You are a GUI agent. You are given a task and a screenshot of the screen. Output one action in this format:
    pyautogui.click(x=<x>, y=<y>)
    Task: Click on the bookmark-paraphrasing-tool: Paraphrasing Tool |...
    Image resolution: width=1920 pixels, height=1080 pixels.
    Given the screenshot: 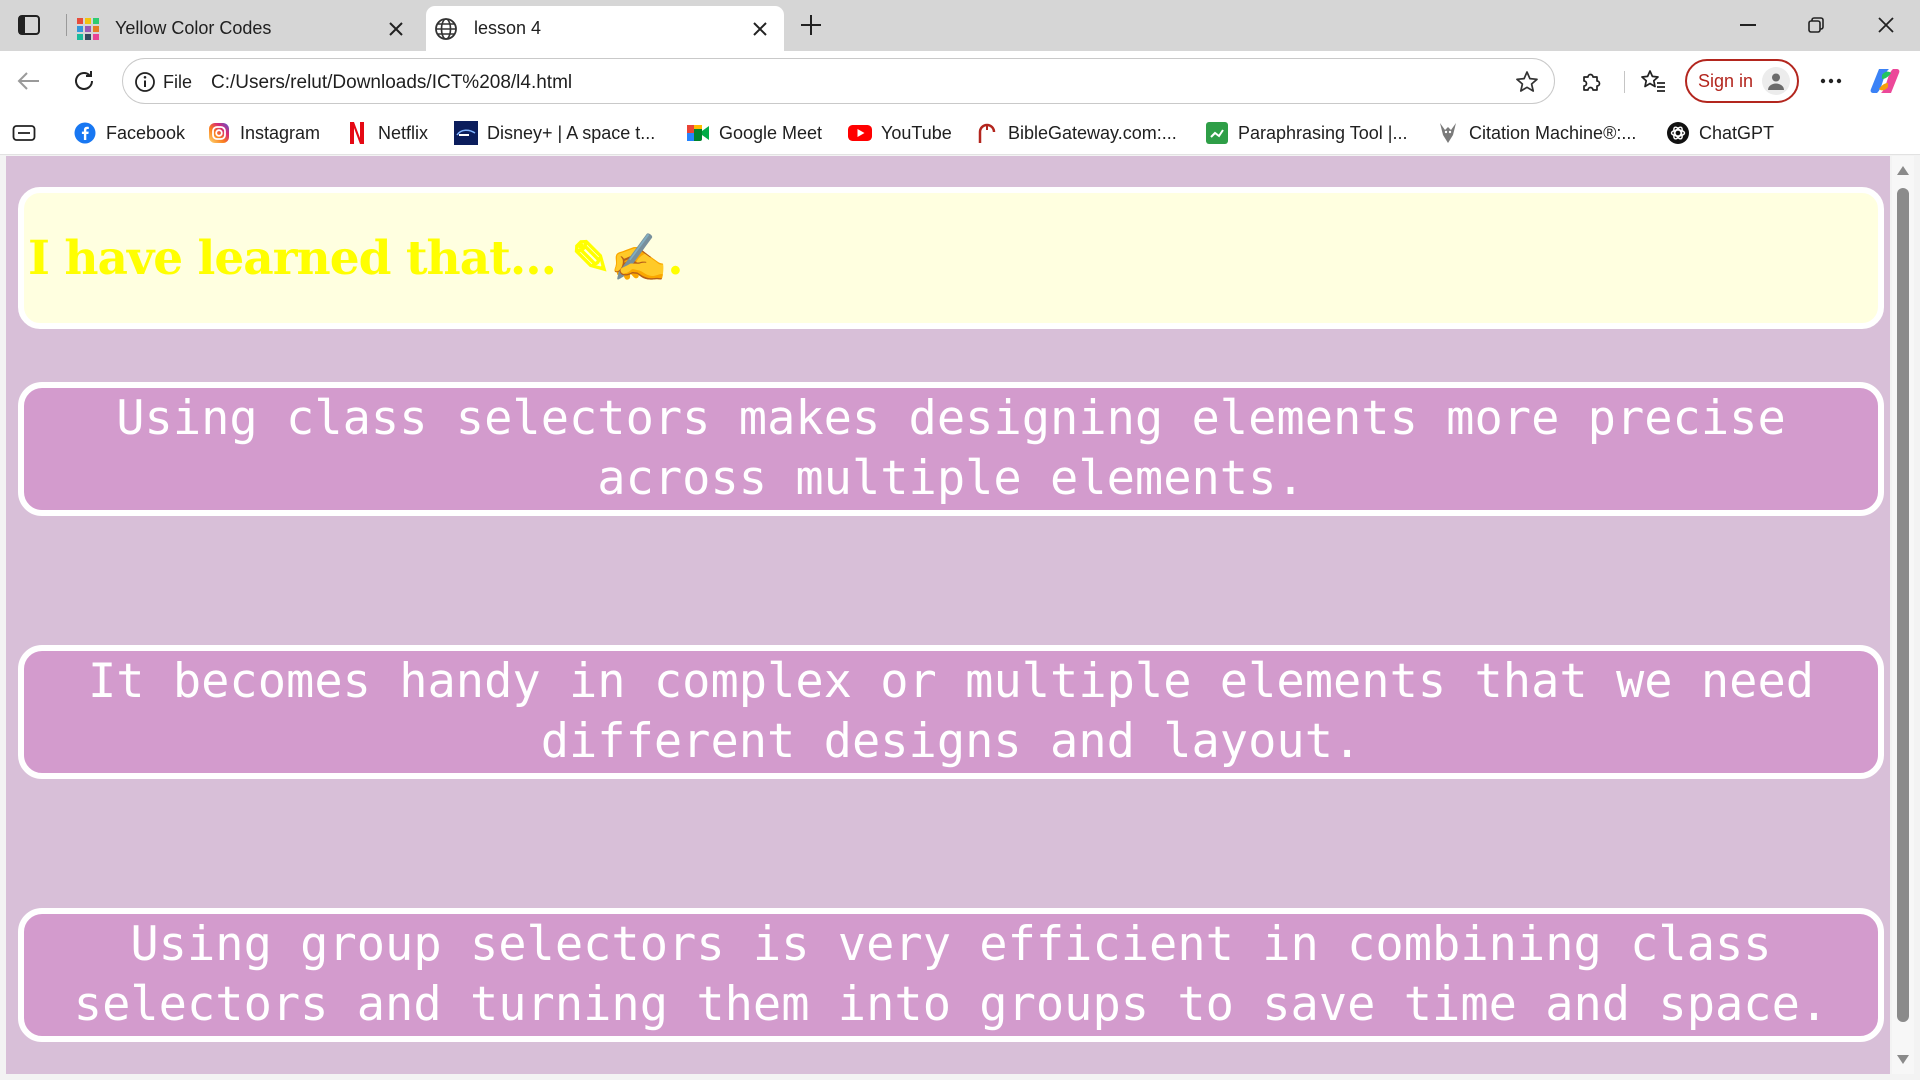 What is the action you would take?
    pyautogui.click(x=1306, y=133)
    